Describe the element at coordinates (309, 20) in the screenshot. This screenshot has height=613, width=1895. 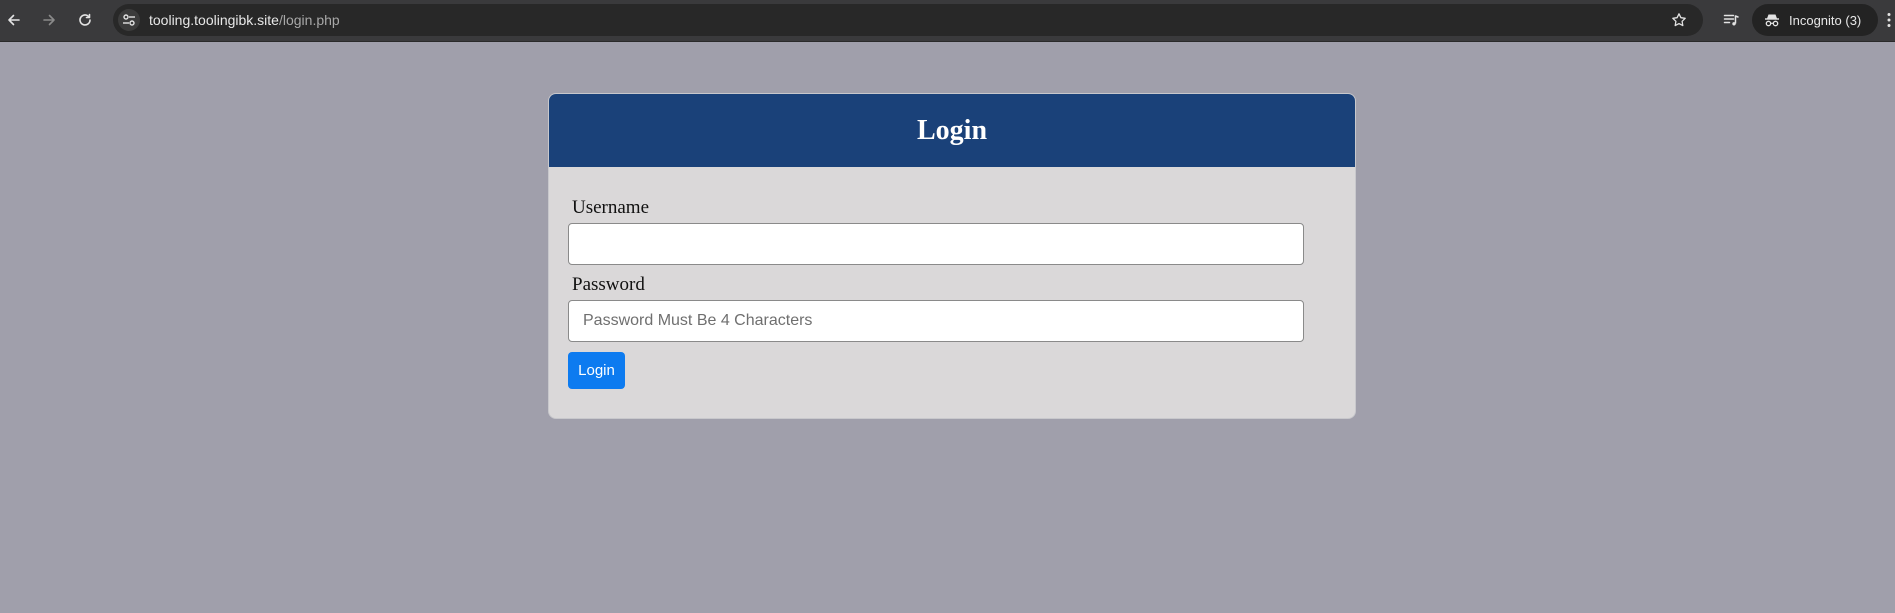
I see `url-path: /login.php` at that location.